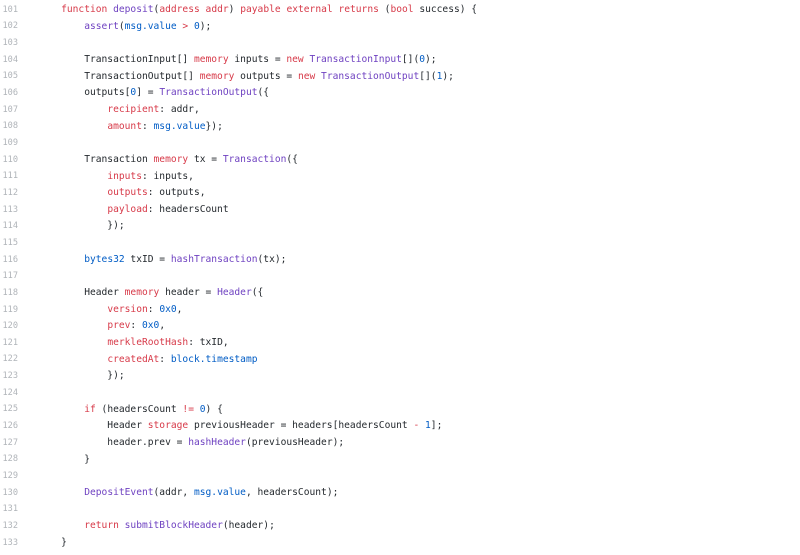 The width and height of the screenshot is (800, 555). I want to click on code-token: merkleRootHash, so click(148, 343).